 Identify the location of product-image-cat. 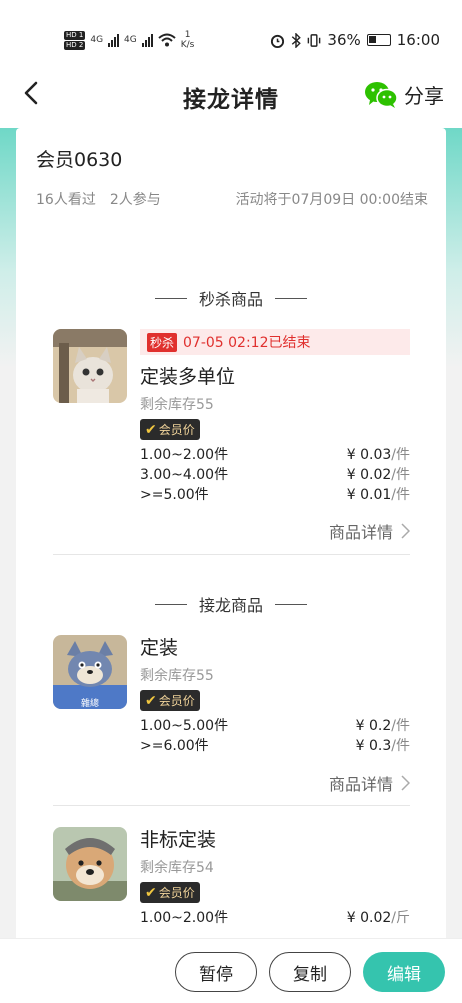
(90, 366).